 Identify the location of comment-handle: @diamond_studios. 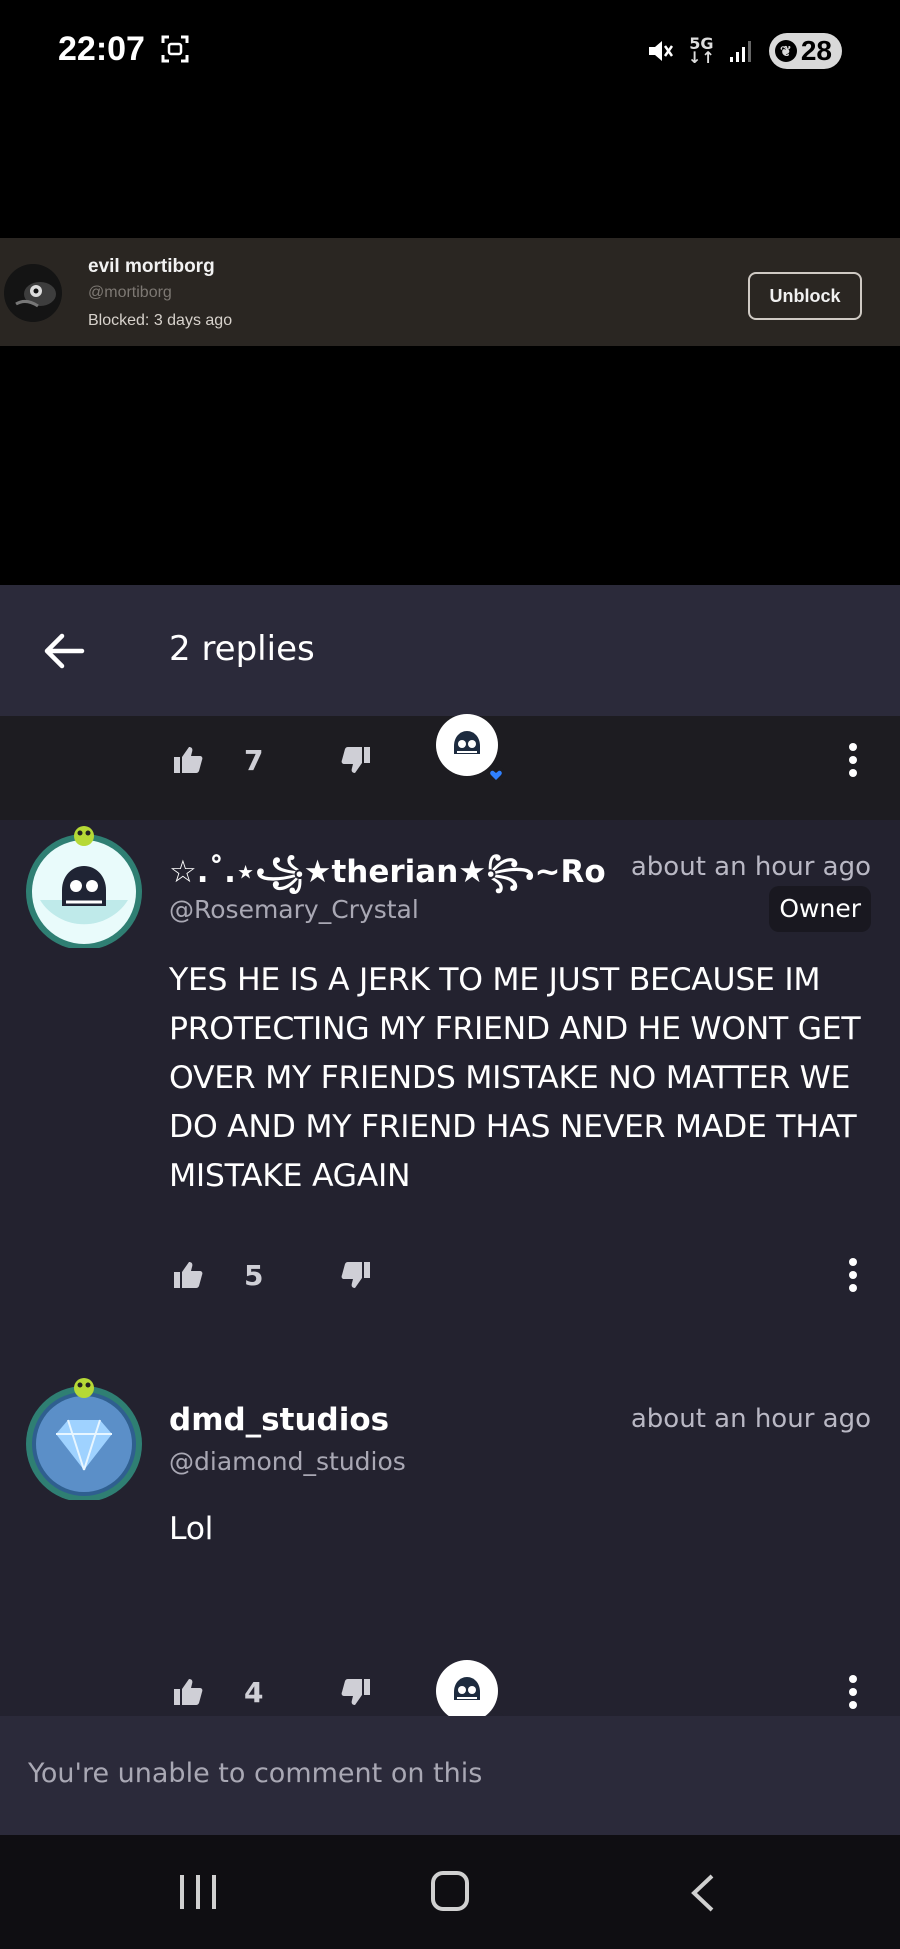
(287, 1461).